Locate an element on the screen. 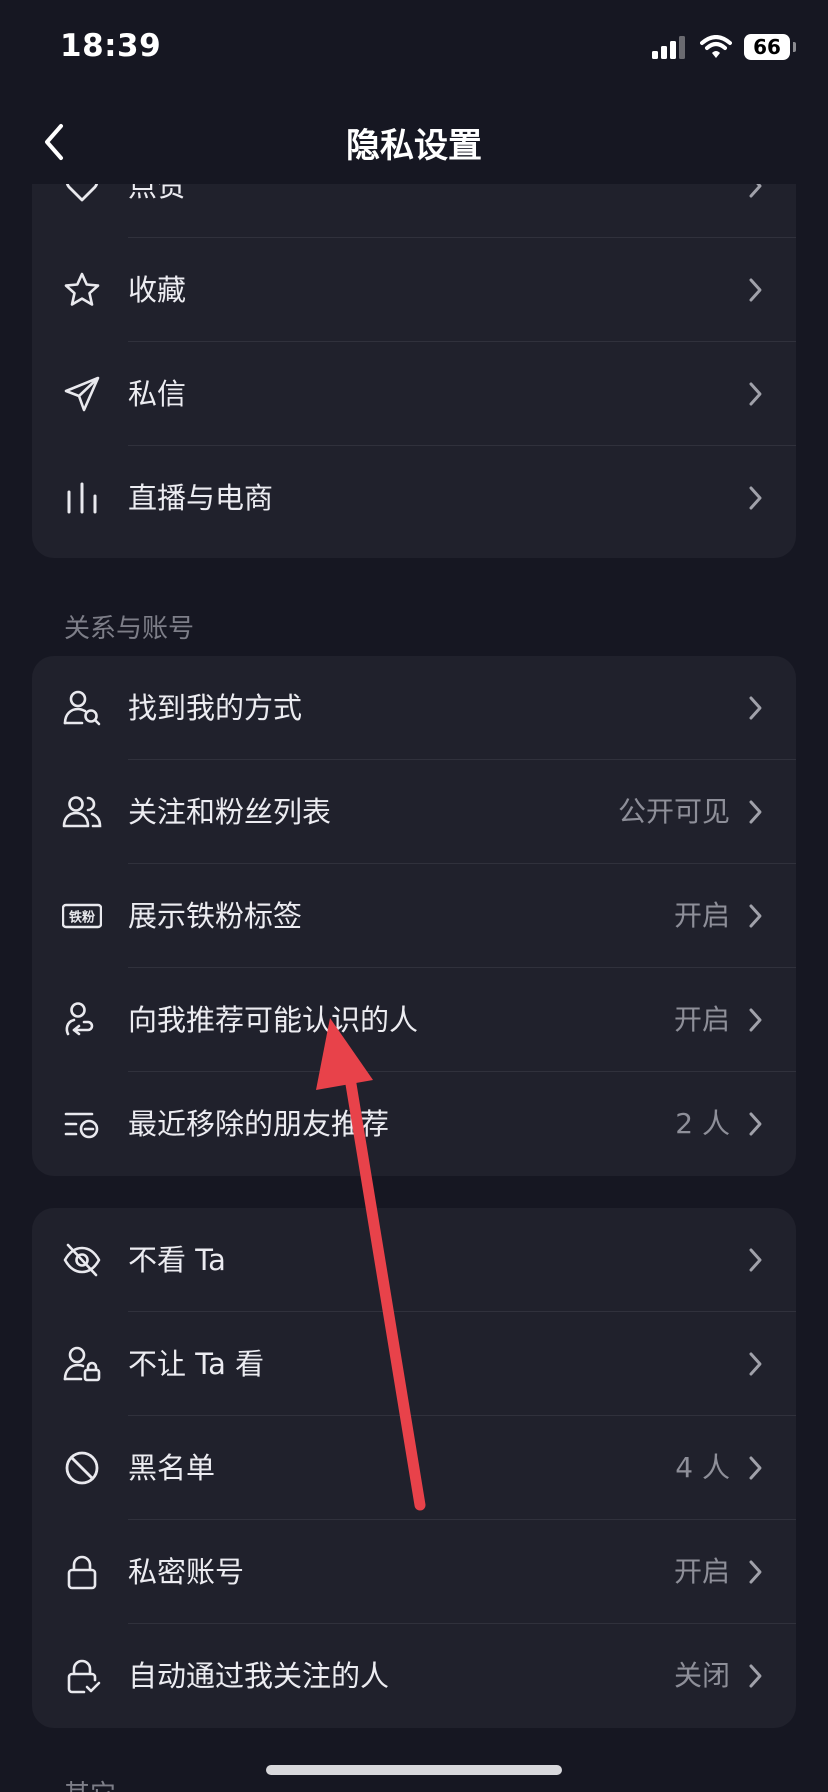 The width and height of the screenshot is (828, 1792). bar-chart-icon is located at coordinates (82, 498).